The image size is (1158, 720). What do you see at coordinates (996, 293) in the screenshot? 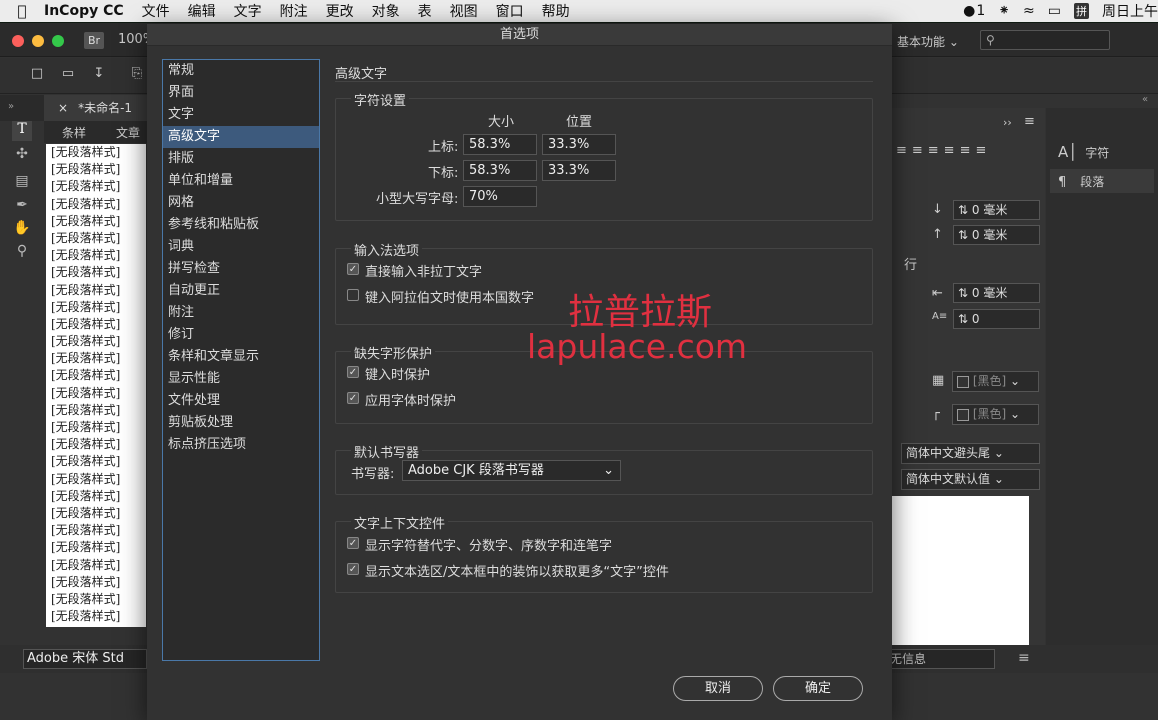
I see `indent-field: ⇅ 0 毫米` at bounding box center [996, 293].